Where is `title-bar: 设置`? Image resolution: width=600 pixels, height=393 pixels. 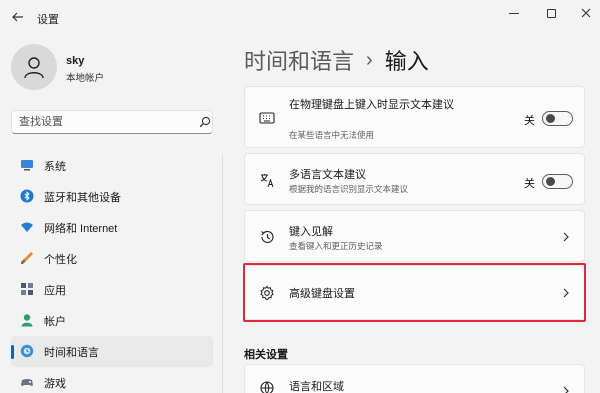 title-bar: 设置 is located at coordinates (300, 17).